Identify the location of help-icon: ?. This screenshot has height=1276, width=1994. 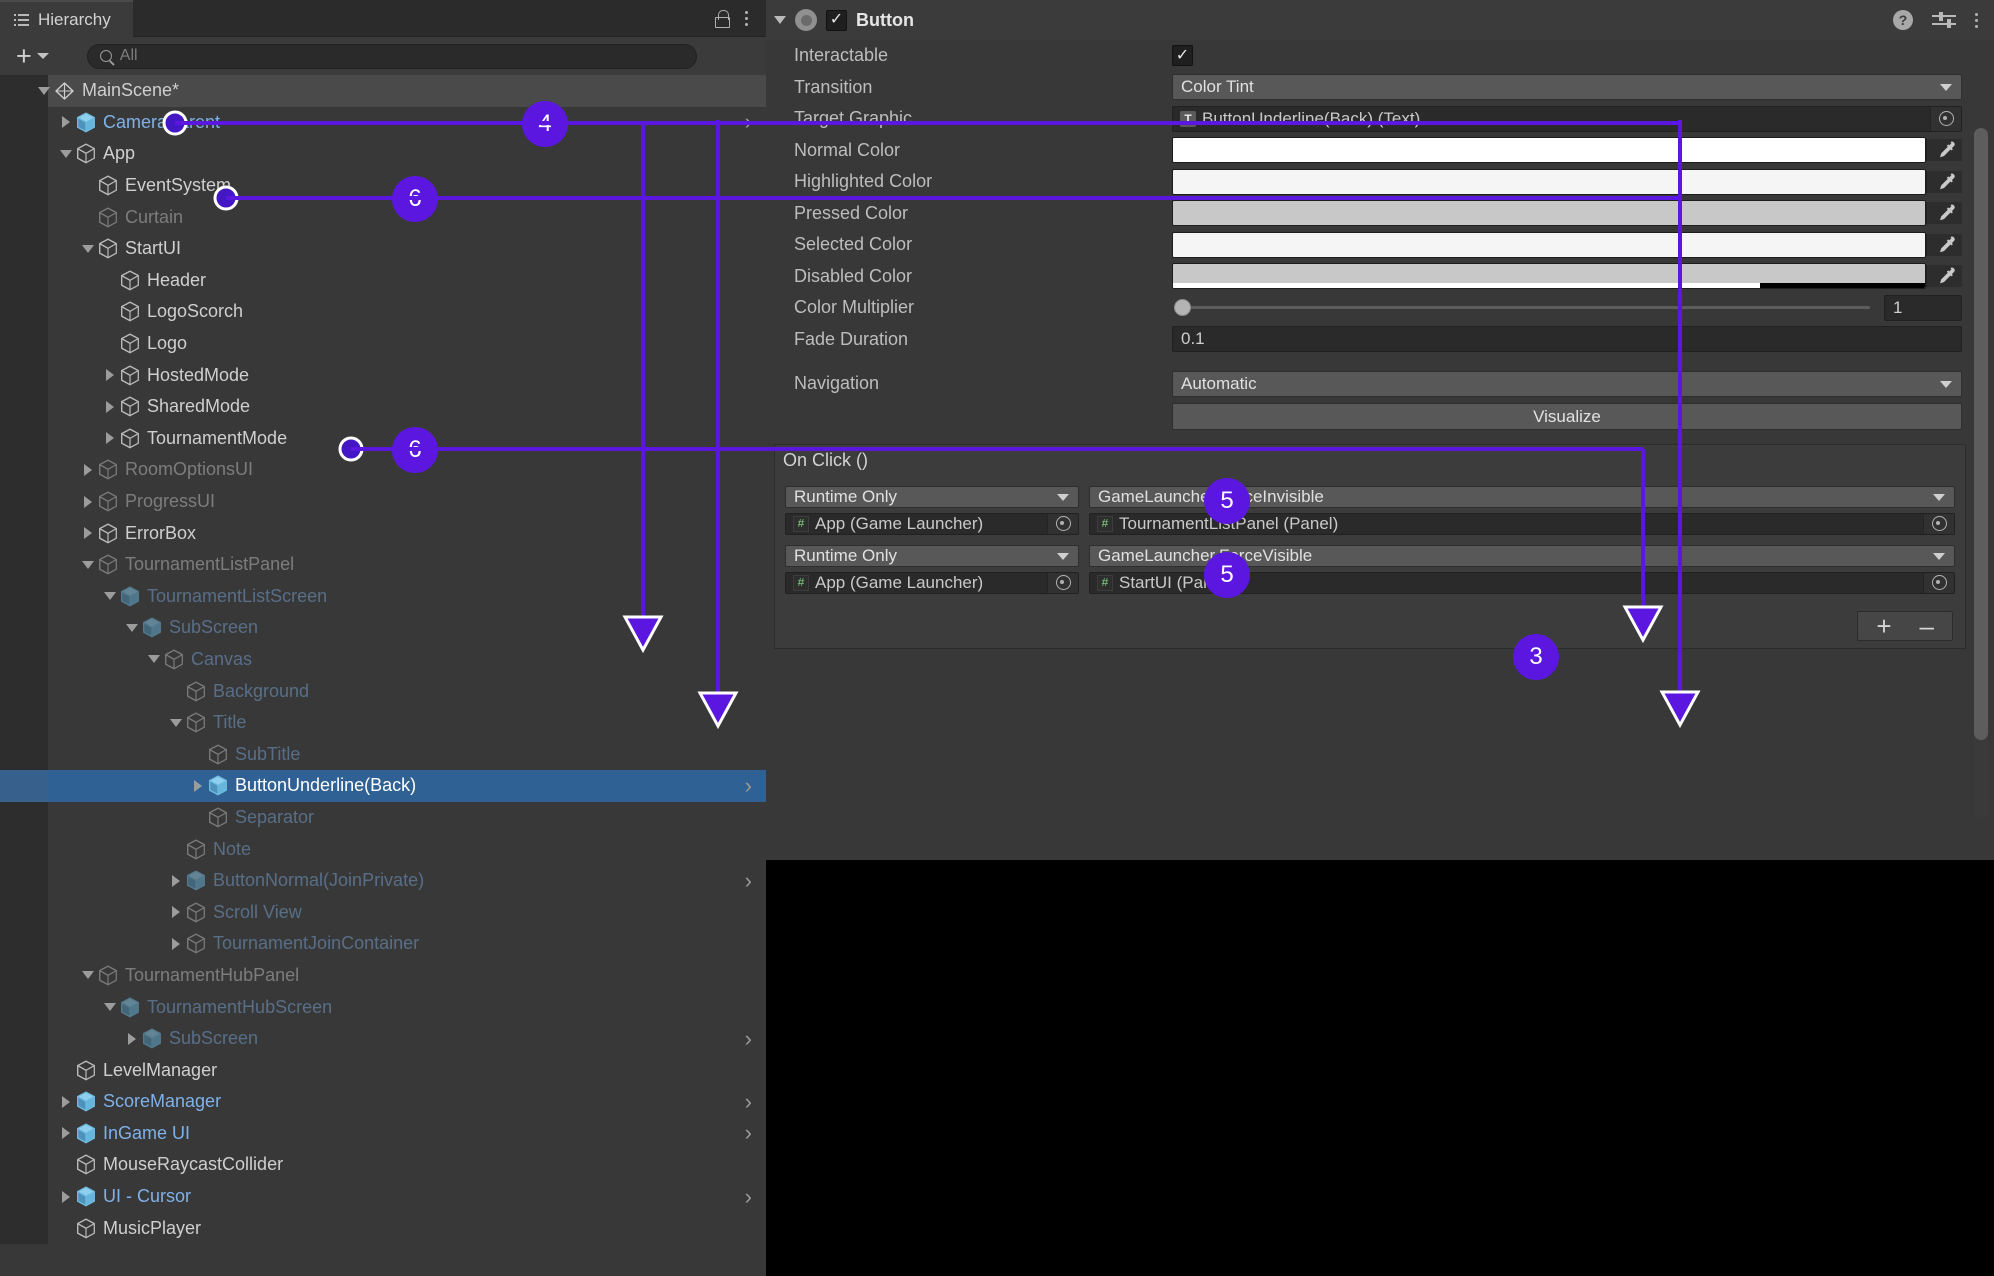
(1903, 20).